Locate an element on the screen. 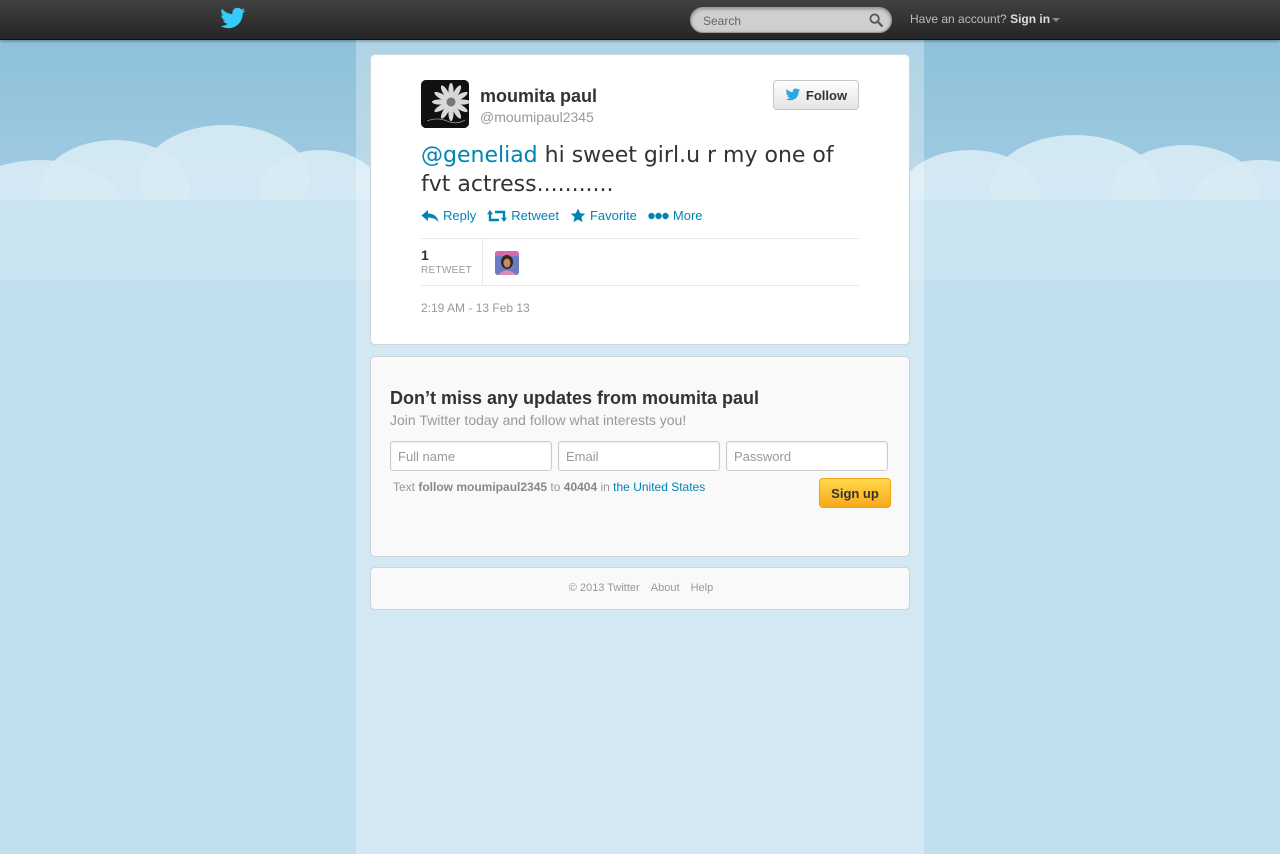  signin-area: Have an account? Sign in is located at coordinates (985, 19).